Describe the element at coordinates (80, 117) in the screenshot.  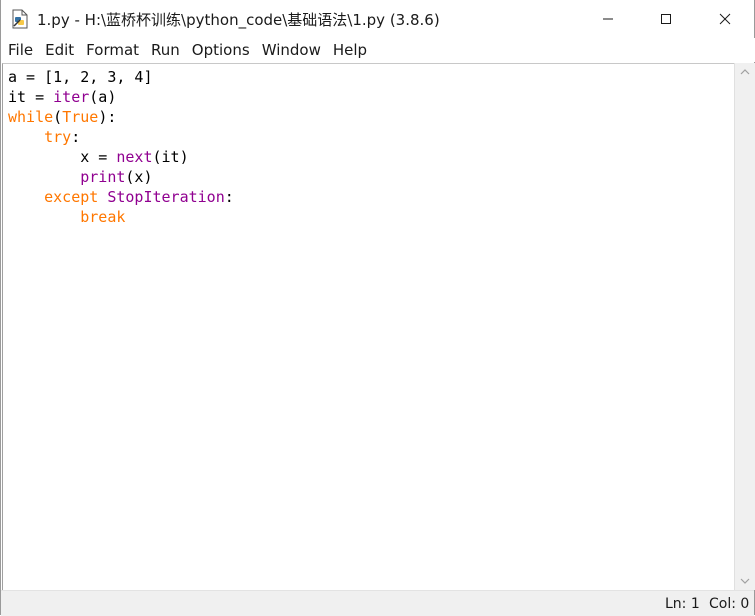
I see `code-token-kw: True` at that location.